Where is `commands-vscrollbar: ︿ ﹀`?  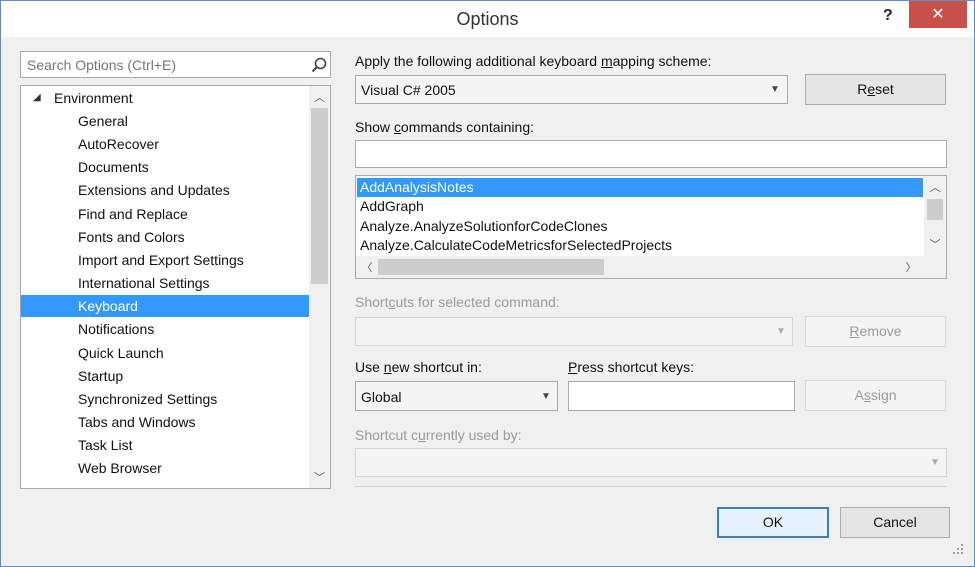 commands-vscrollbar: ︿ ﹀ is located at coordinates (935, 216).